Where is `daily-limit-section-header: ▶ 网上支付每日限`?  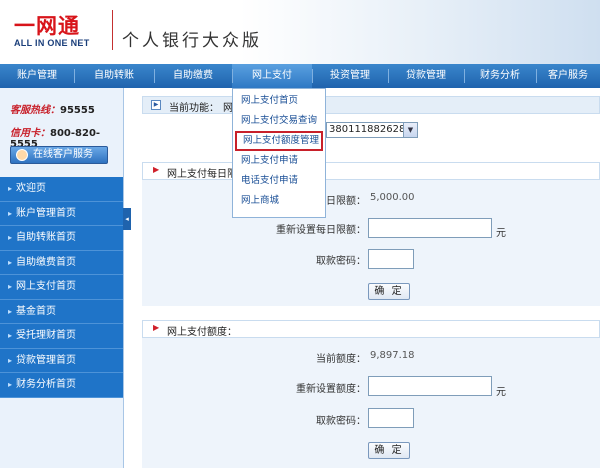
daily-limit-section-header: ▶ 网上支付每日限 is located at coordinates (371, 171).